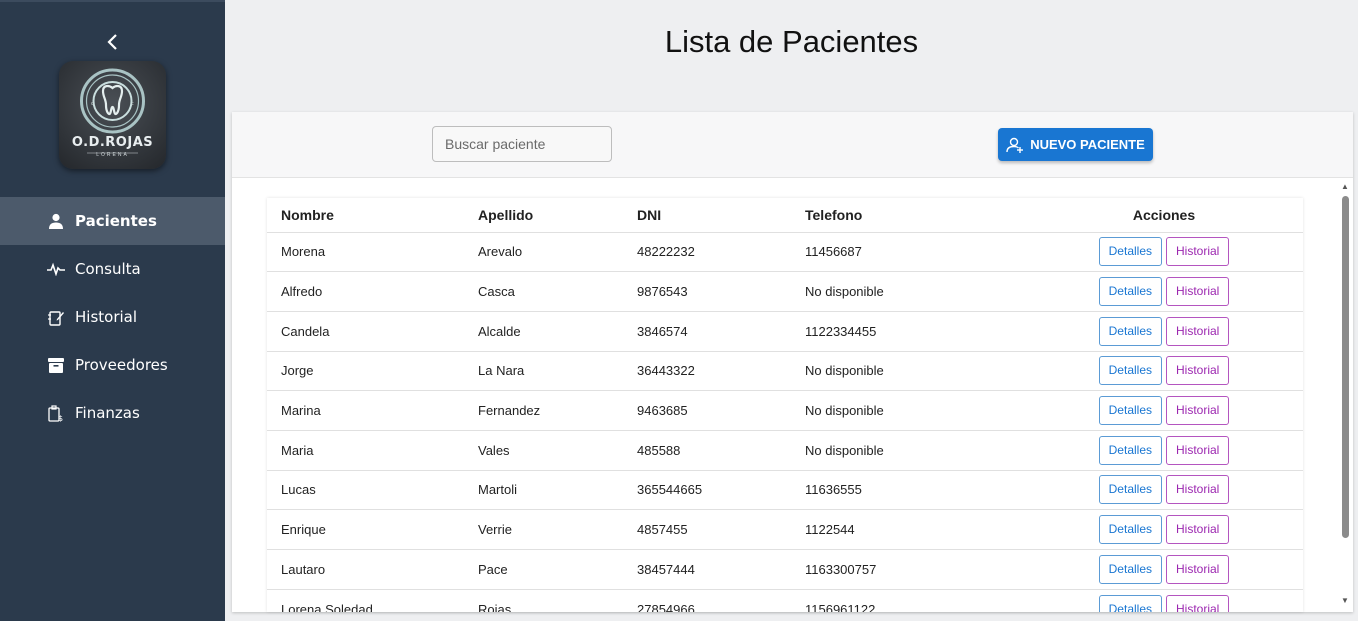 The height and width of the screenshot is (621, 1358). Describe the element at coordinates (915, 215) in the screenshot. I see `column-header-telefono: Telefono` at that location.